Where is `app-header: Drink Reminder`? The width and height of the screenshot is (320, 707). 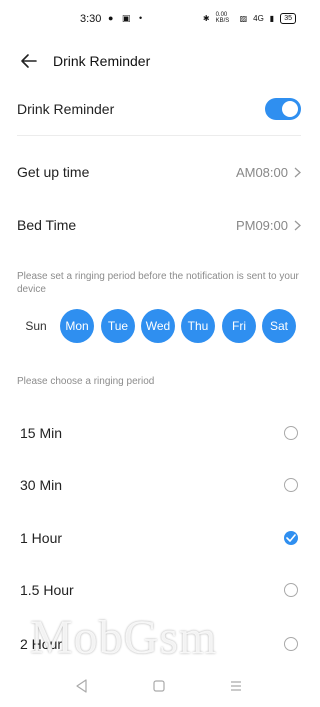
app-header: Drink Reminder is located at coordinates (159, 61).